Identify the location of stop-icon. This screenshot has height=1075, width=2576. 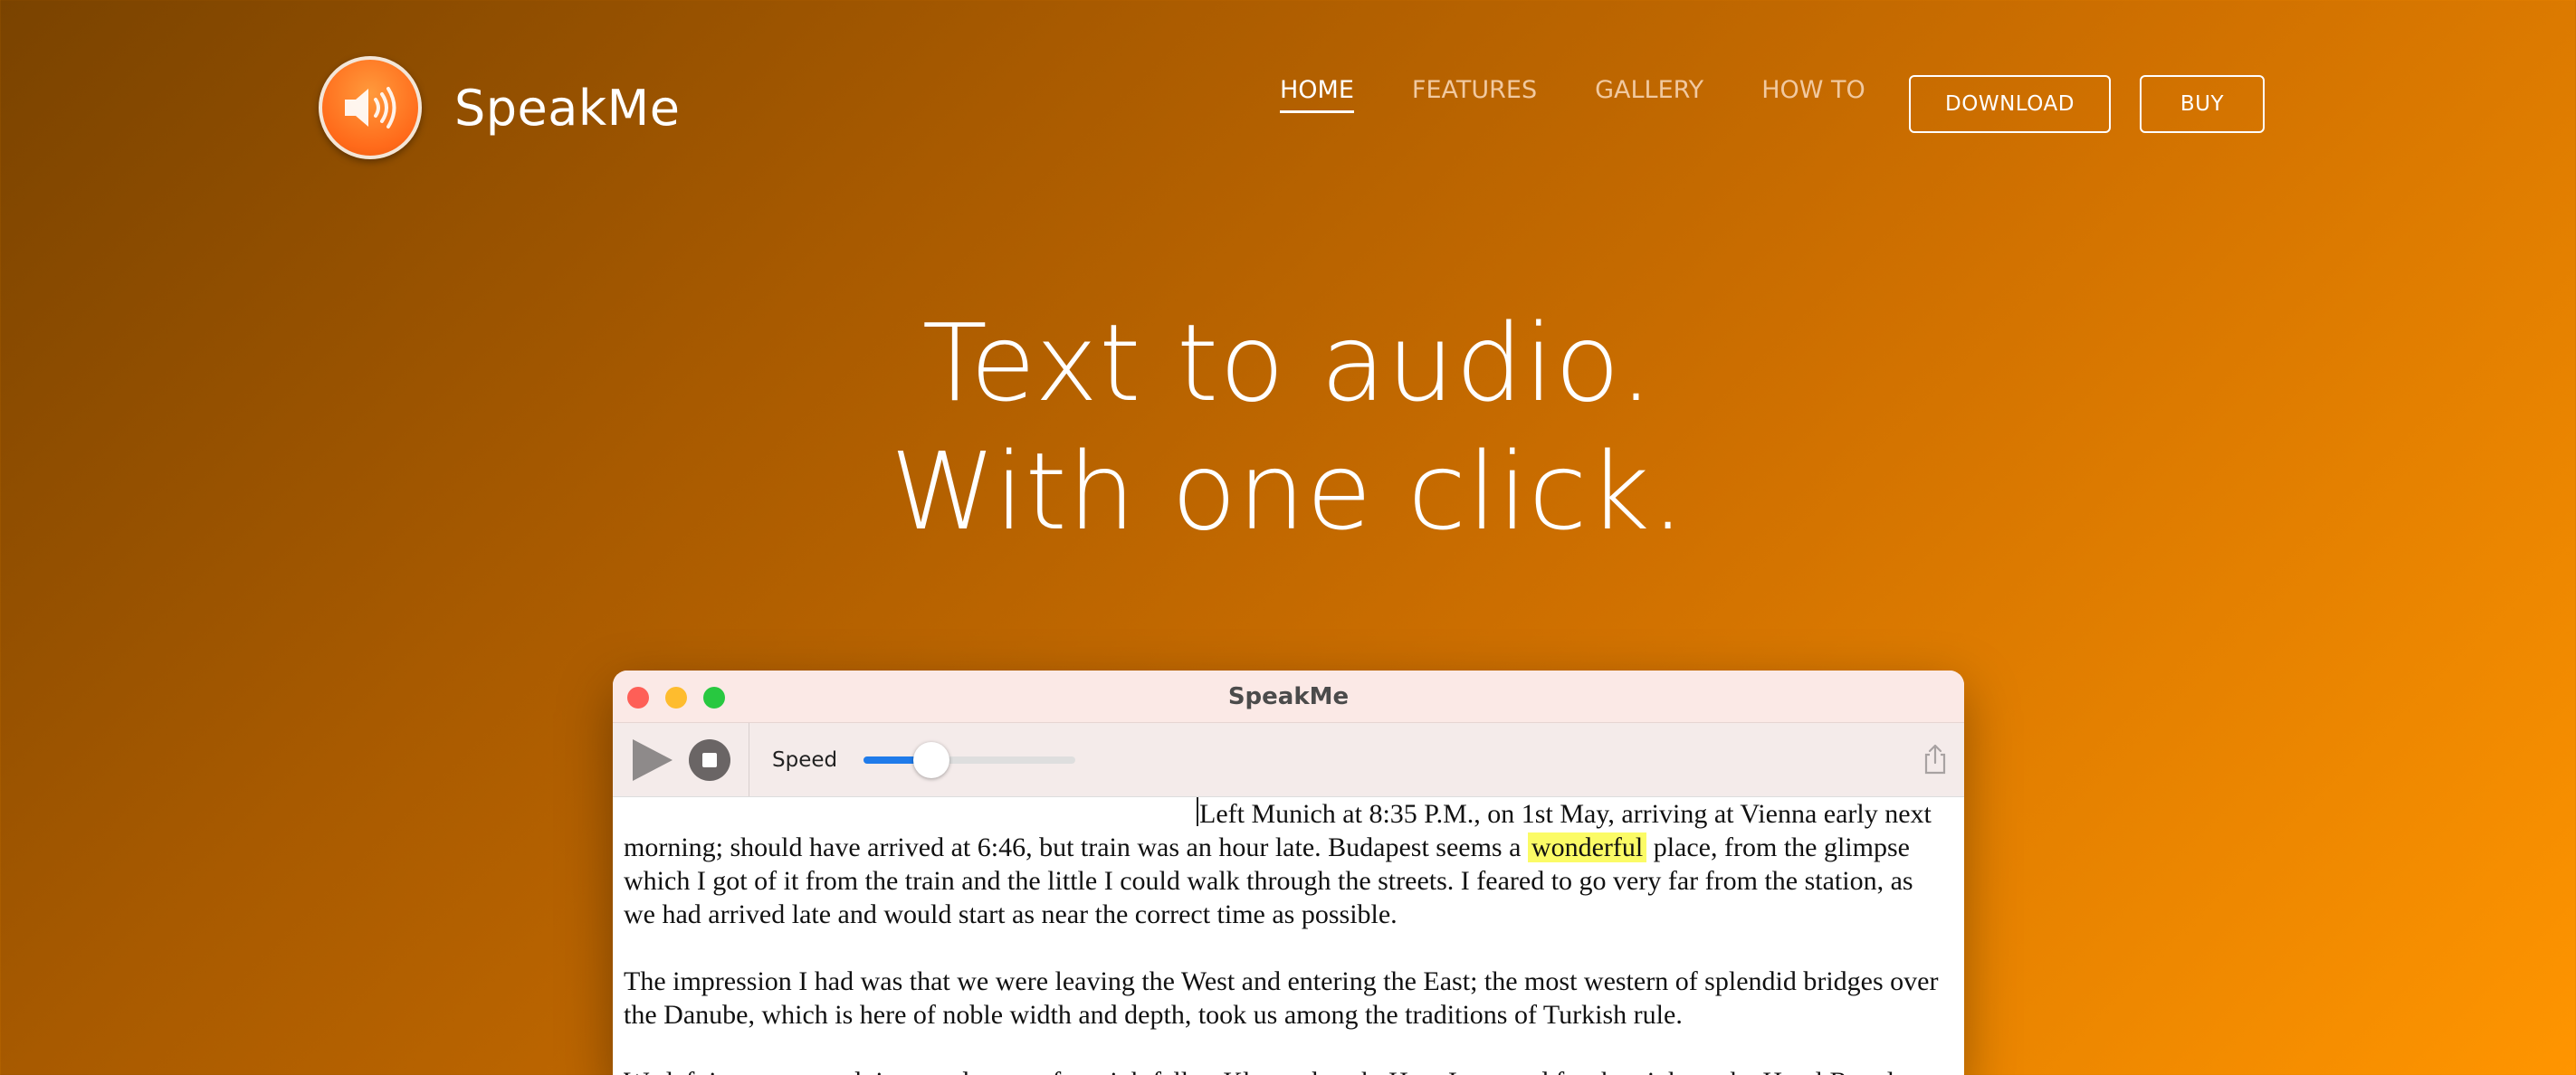
(710, 760).